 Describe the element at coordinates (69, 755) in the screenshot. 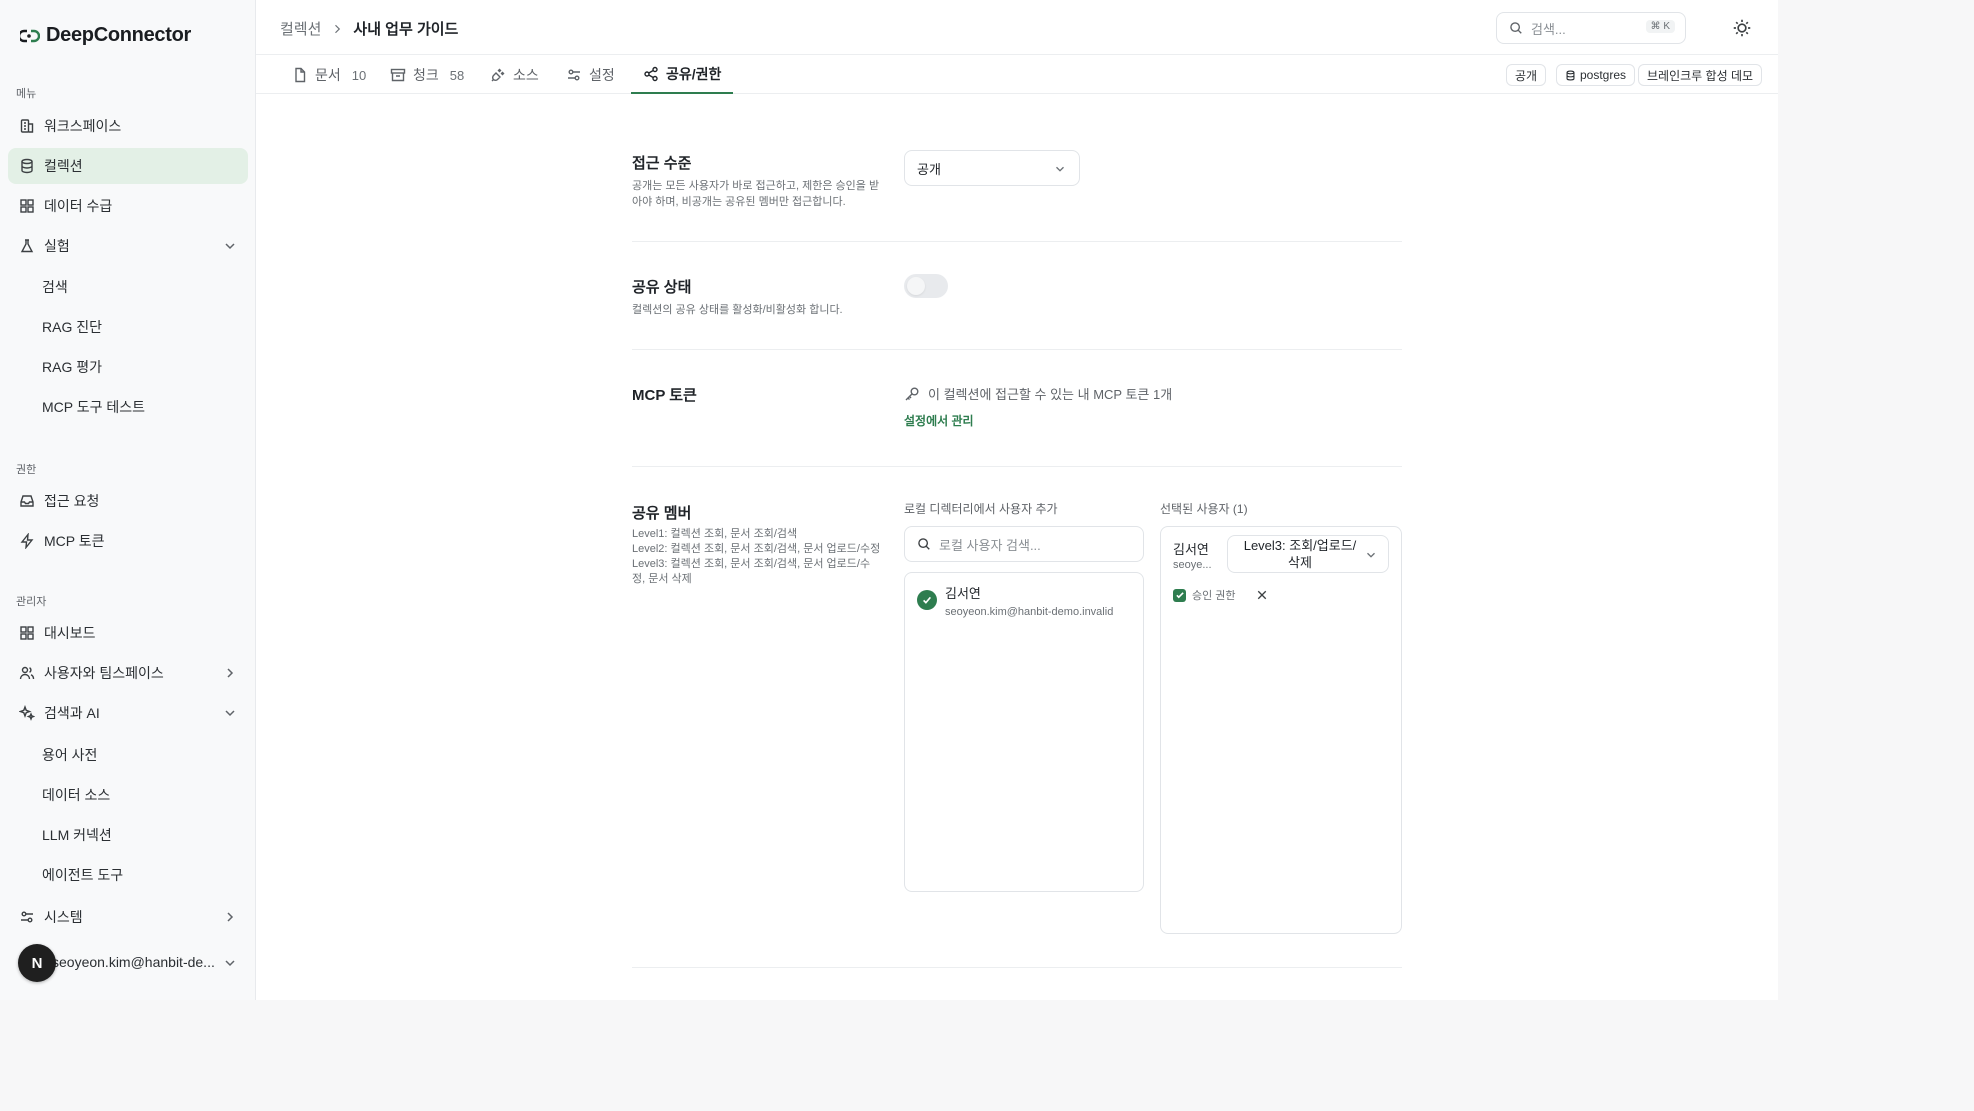

I see `sidebar-subitem-glossary: 용어 사전` at that location.